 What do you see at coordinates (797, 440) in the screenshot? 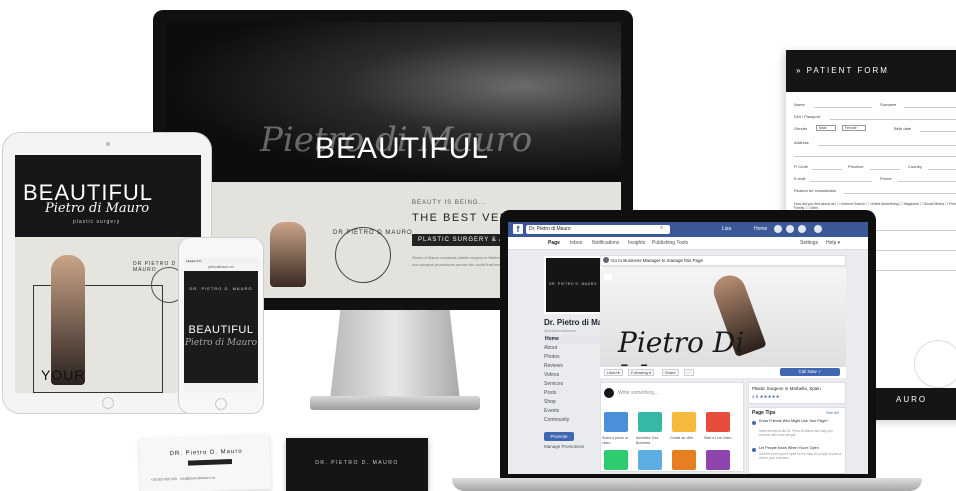
I see `fb-page-tips-card` at bounding box center [797, 440].